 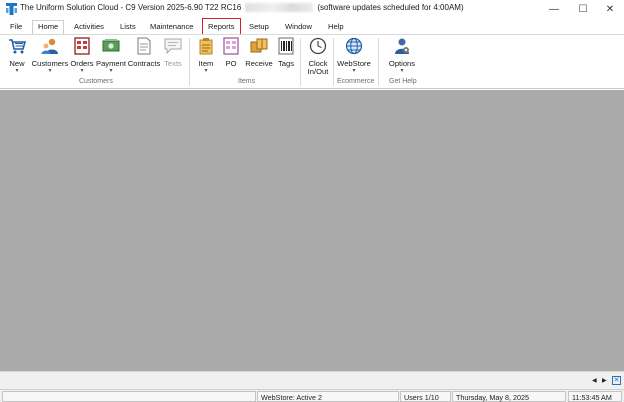 What do you see at coordinates (231, 46) in the screenshot?
I see `po-icon` at bounding box center [231, 46].